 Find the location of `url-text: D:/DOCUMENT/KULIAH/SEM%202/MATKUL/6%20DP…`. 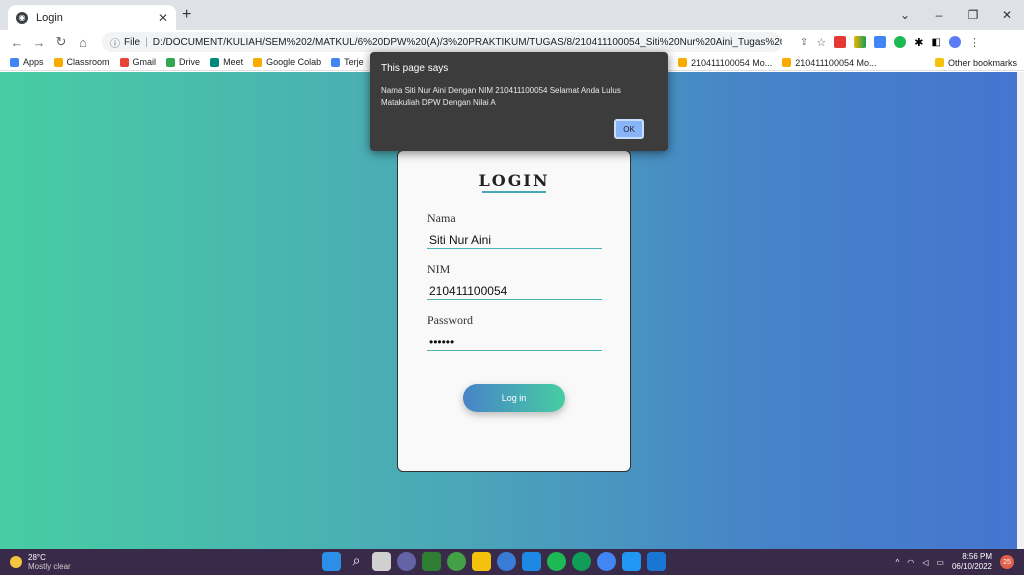

url-text: D:/DOCUMENT/KULIAH/SEM%202/MATKUL/6%20DP… is located at coordinates (467, 42).